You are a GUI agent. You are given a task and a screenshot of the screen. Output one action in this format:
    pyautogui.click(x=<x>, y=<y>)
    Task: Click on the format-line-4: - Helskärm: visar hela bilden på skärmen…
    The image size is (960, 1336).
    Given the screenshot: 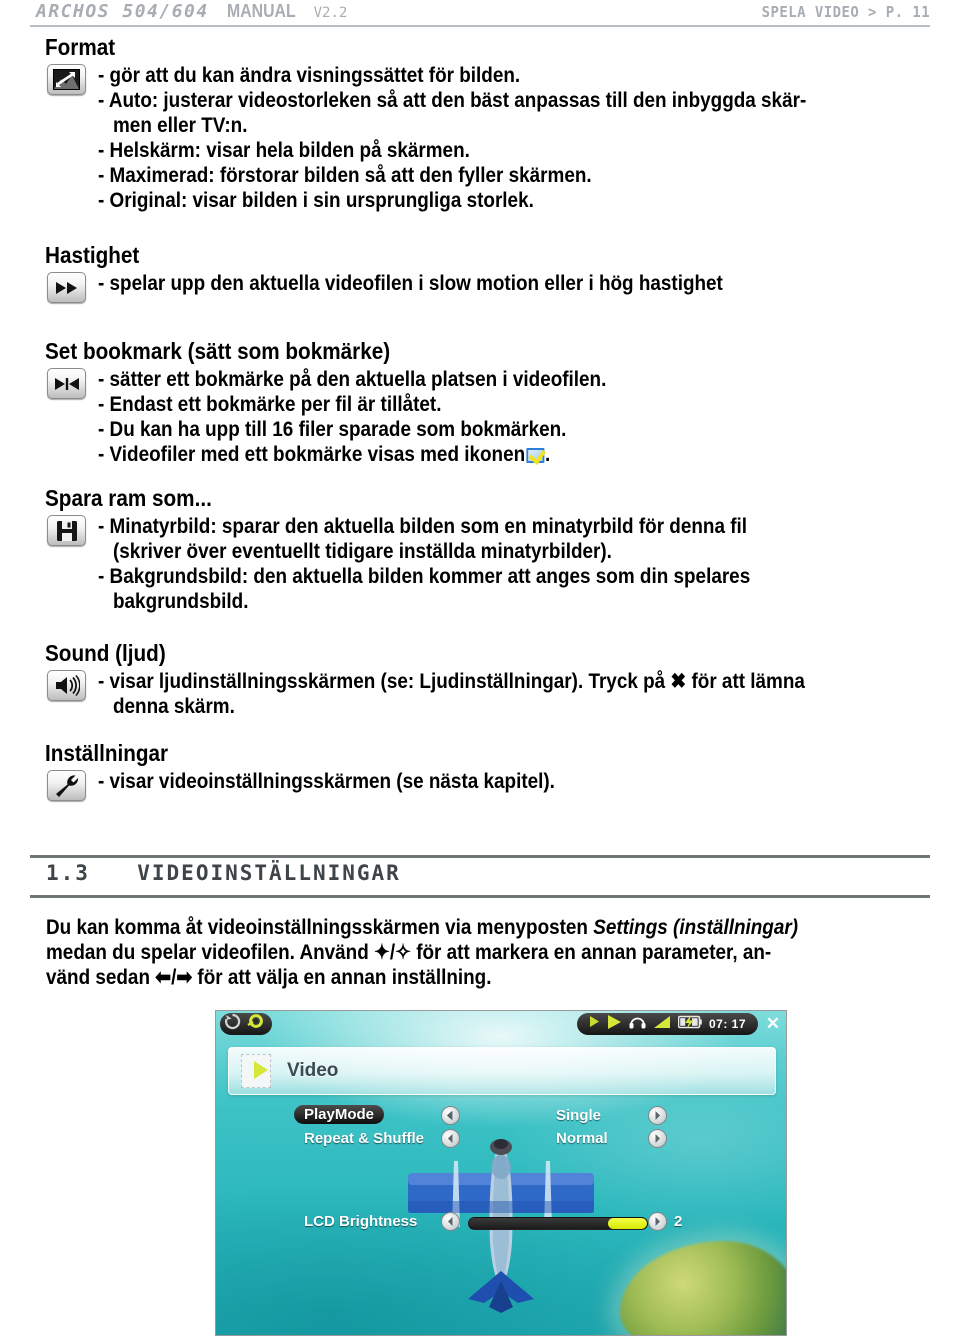 What is the action you would take?
    pyautogui.click(x=284, y=150)
    